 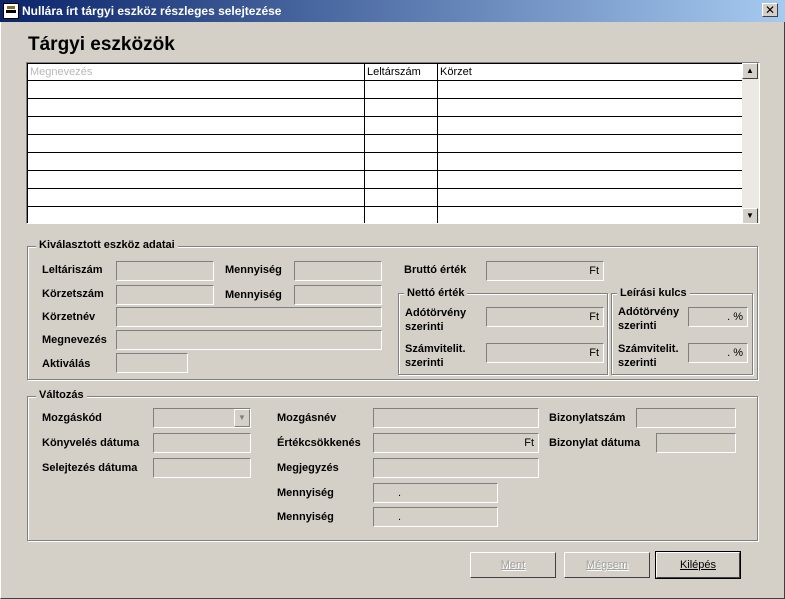 What do you see at coordinates (305, 517) in the screenshot?
I see `mennyiseg-change-label-2: Mennyiség` at bounding box center [305, 517].